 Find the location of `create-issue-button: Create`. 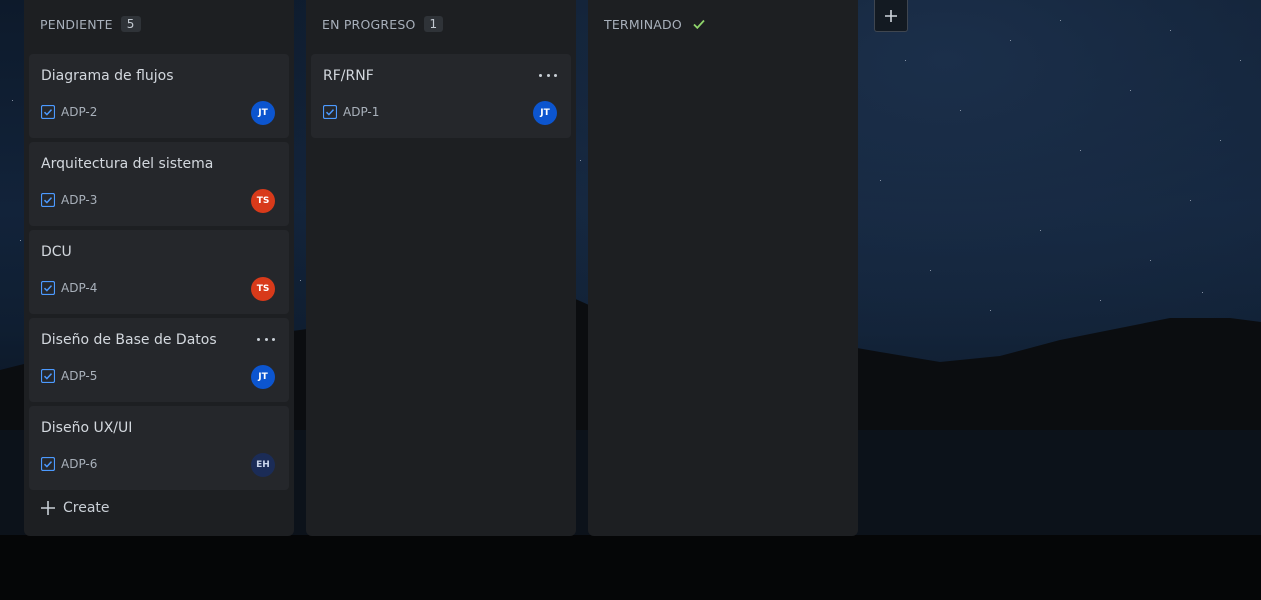

create-issue-button: Create is located at coordinates (75, 508).